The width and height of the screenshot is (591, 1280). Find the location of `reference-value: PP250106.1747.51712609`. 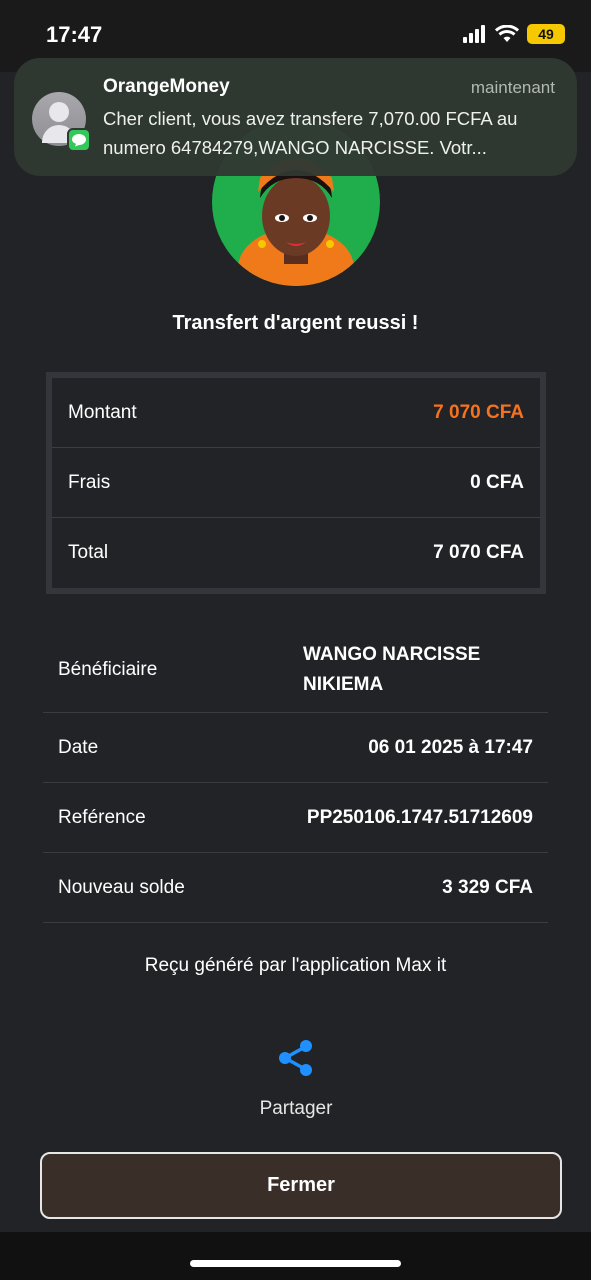

reference-value: PP250106.1747.51712609 is located at coordinates (419, 817).